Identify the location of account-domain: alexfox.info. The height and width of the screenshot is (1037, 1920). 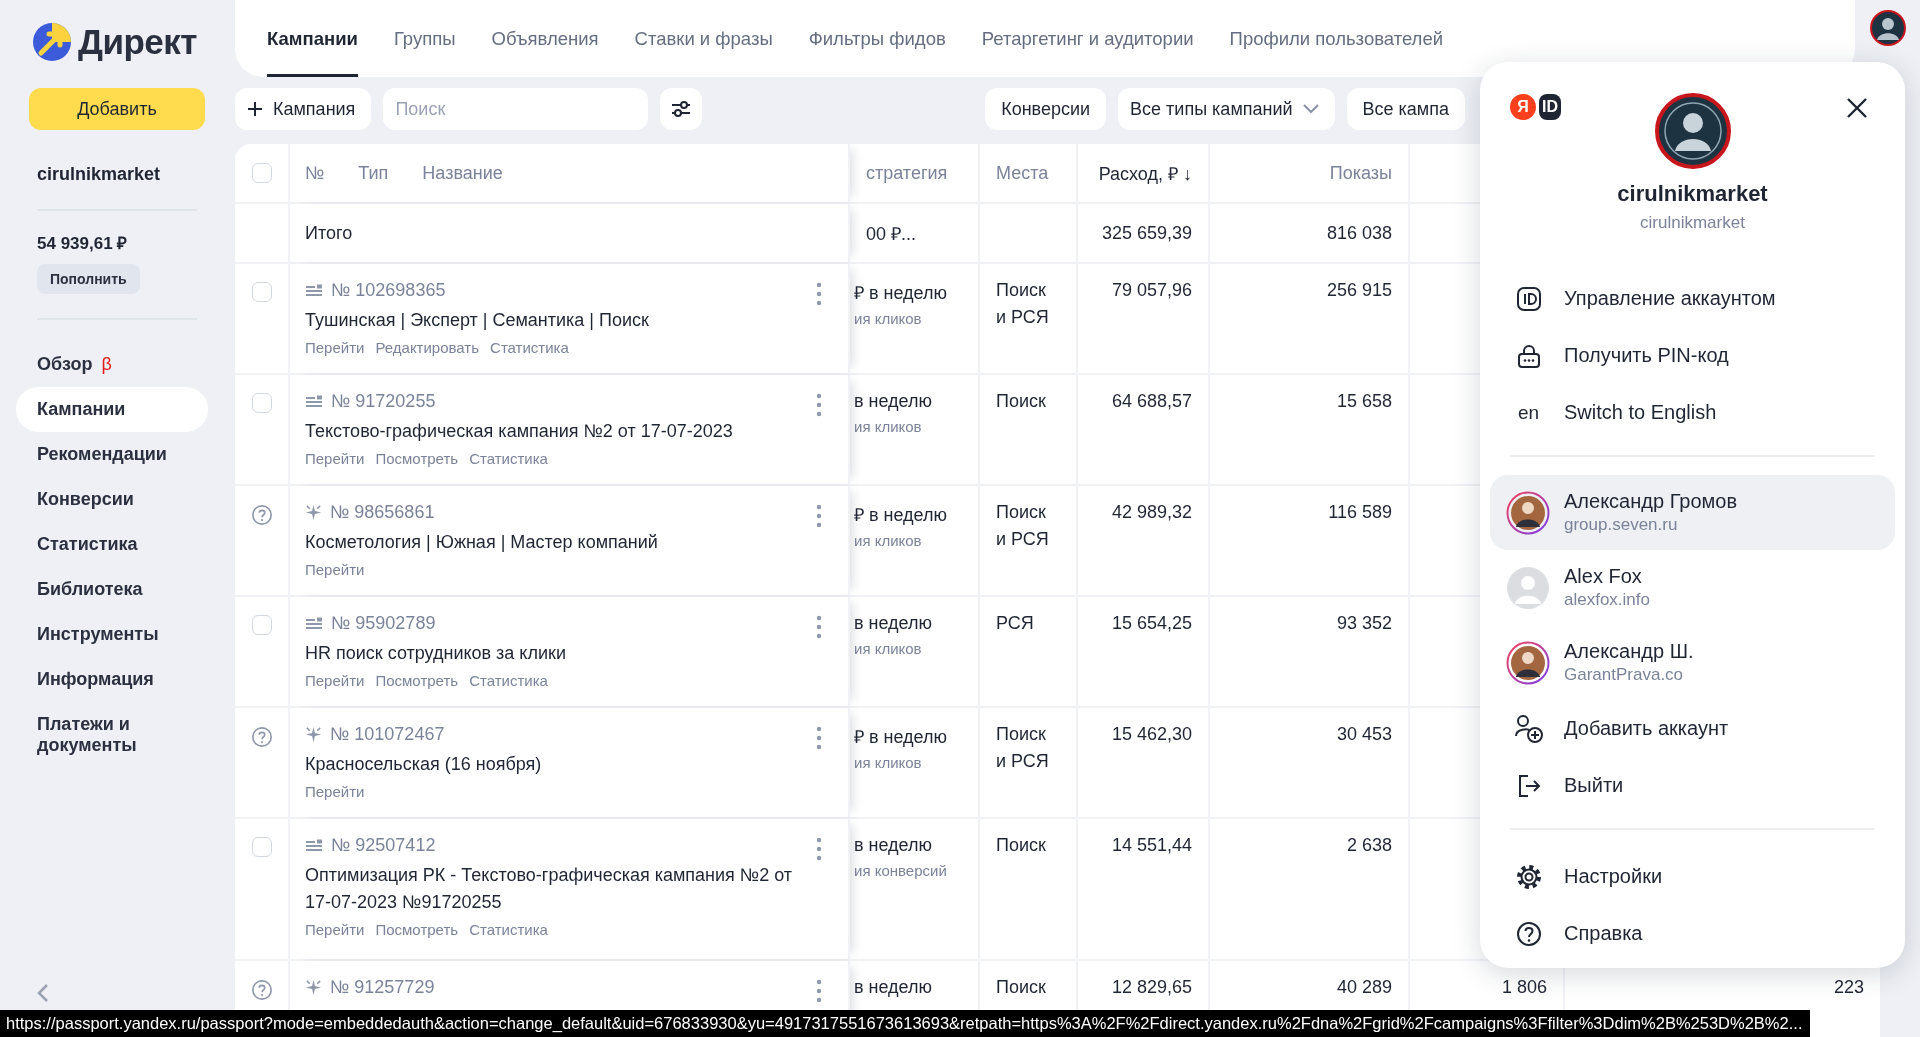
(1607, 600).